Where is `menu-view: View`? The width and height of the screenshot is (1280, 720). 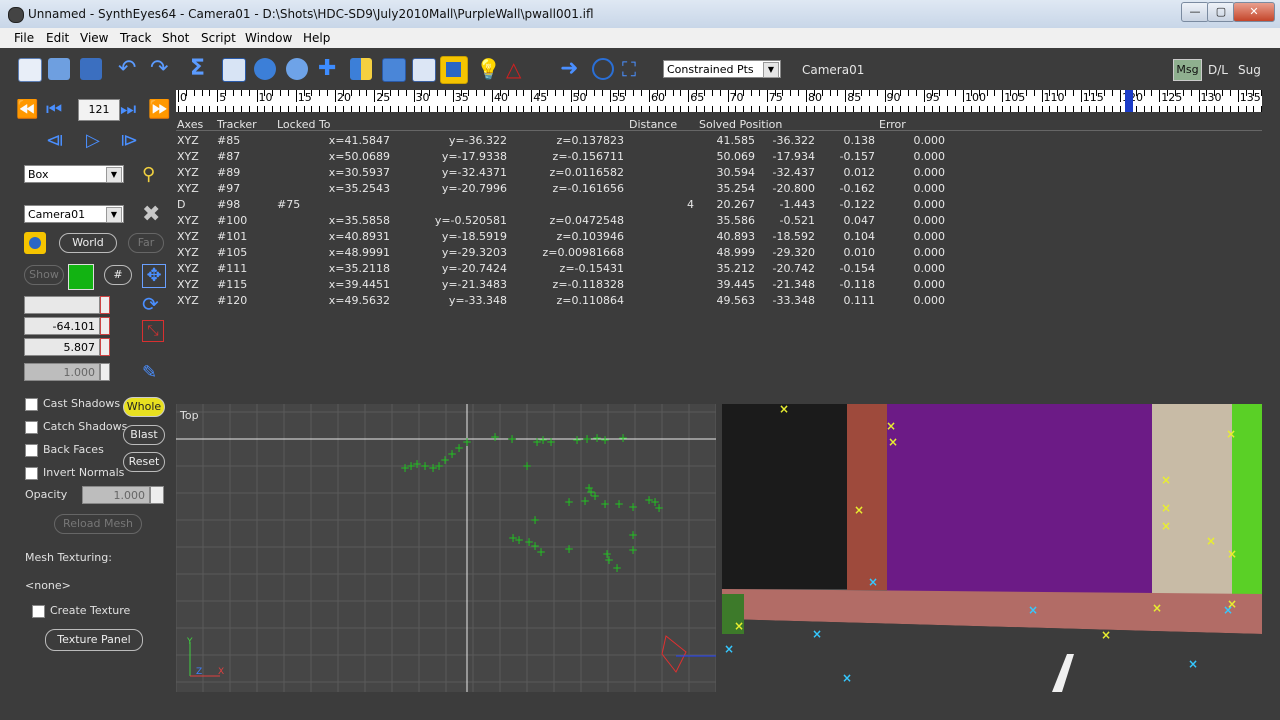
menu-view: View is located at coordinates (94, 38).